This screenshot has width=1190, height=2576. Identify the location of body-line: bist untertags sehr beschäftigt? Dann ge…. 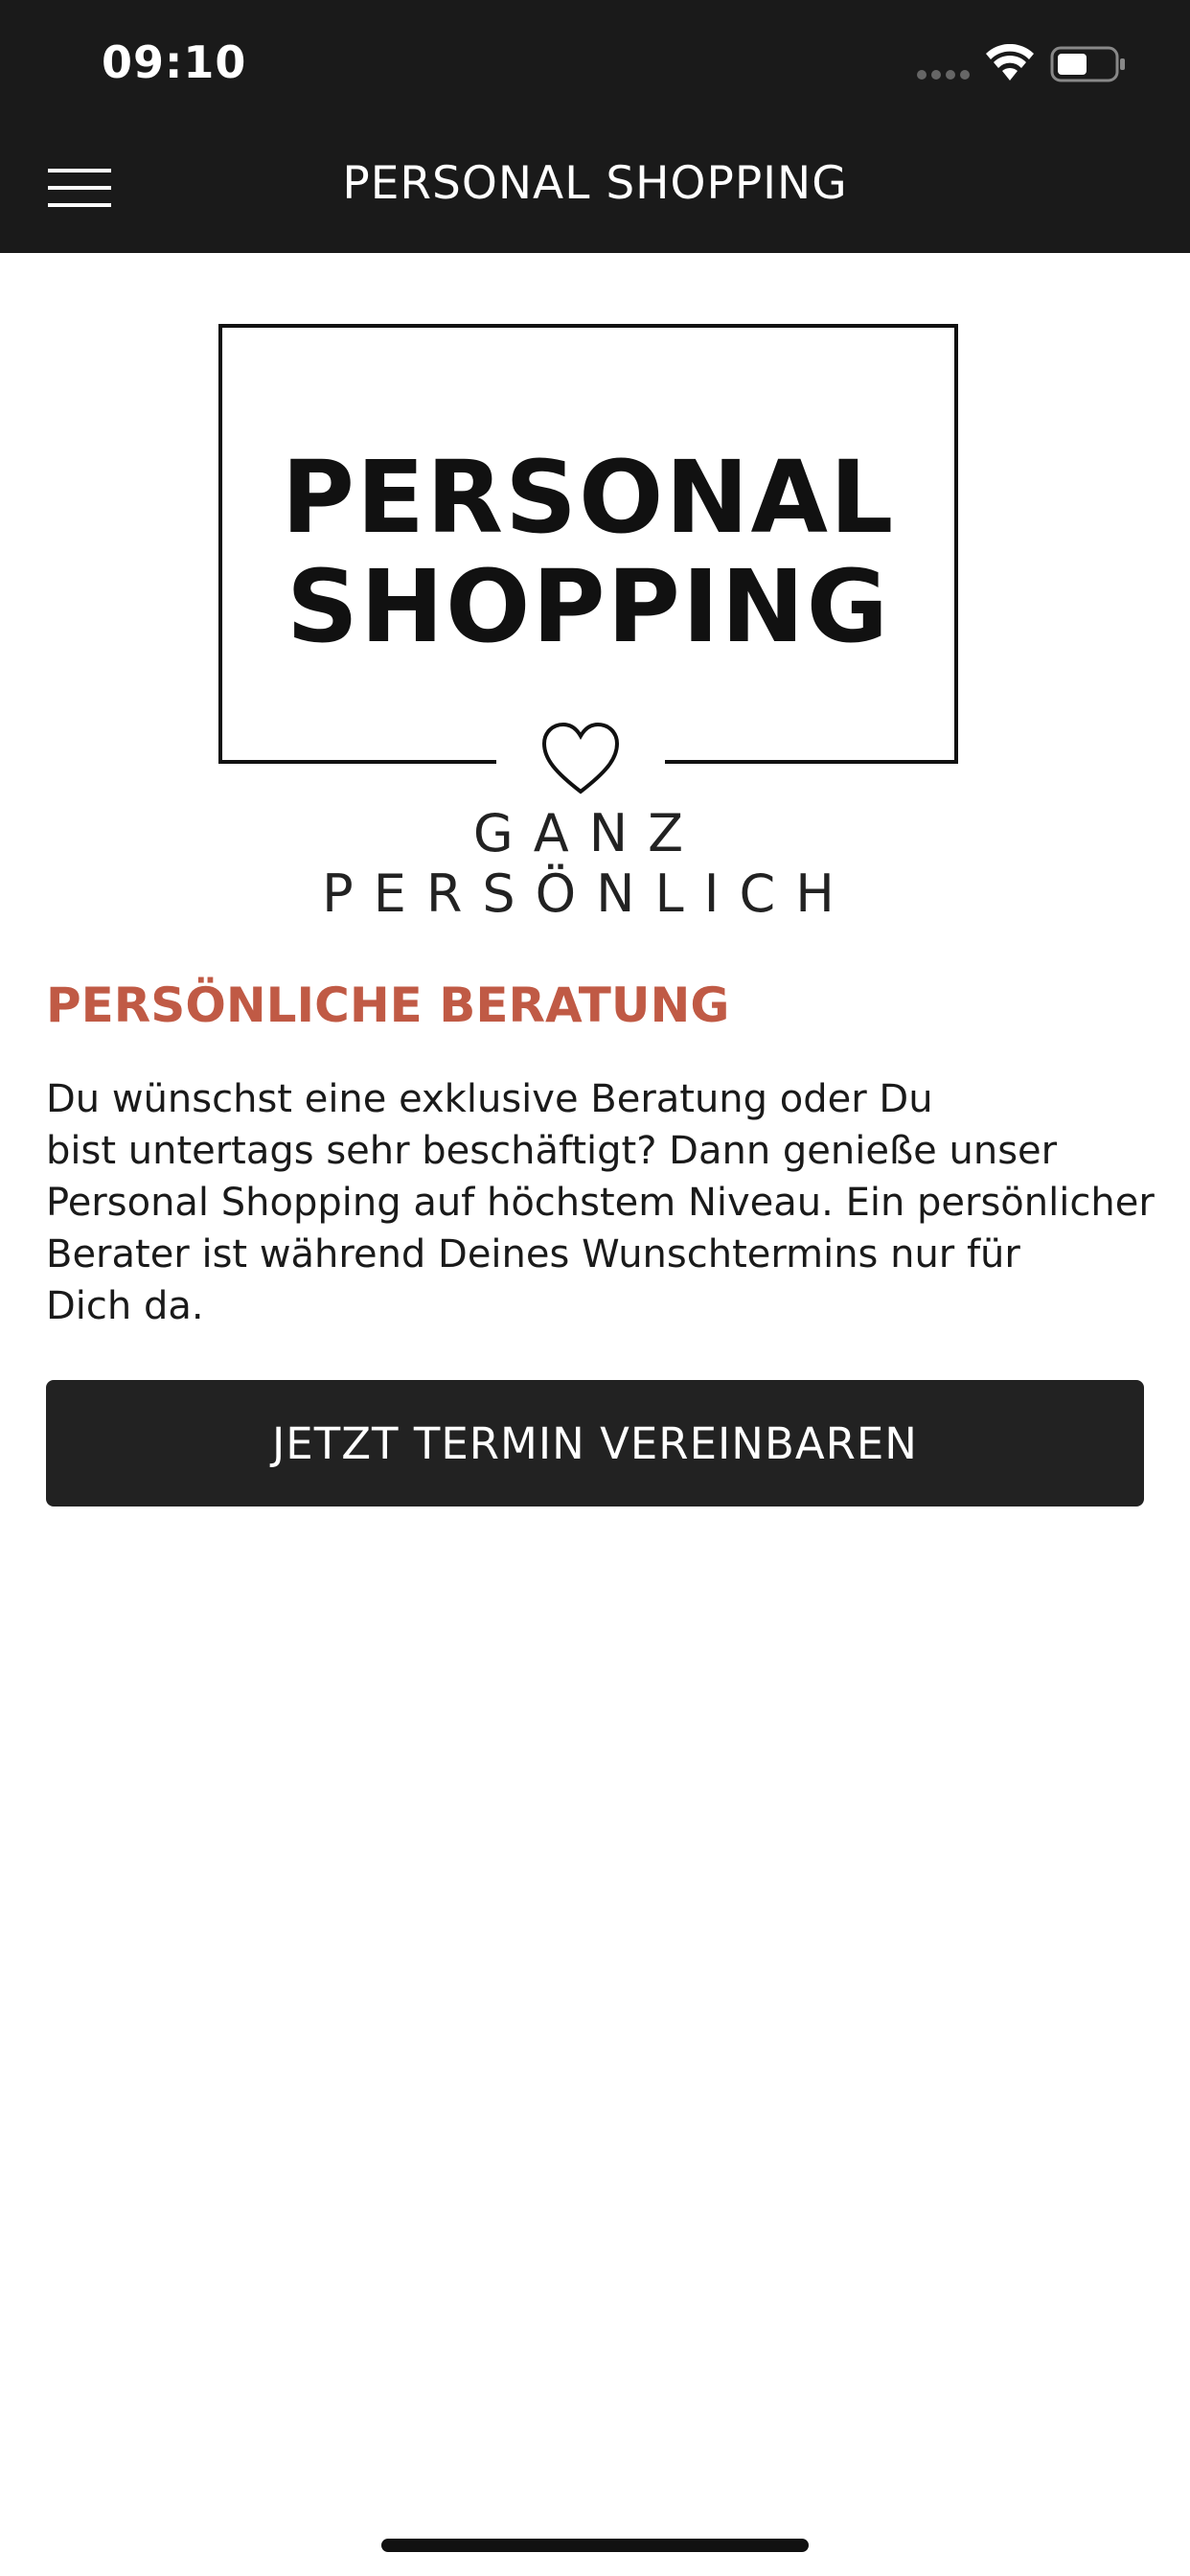
(552, 1151).